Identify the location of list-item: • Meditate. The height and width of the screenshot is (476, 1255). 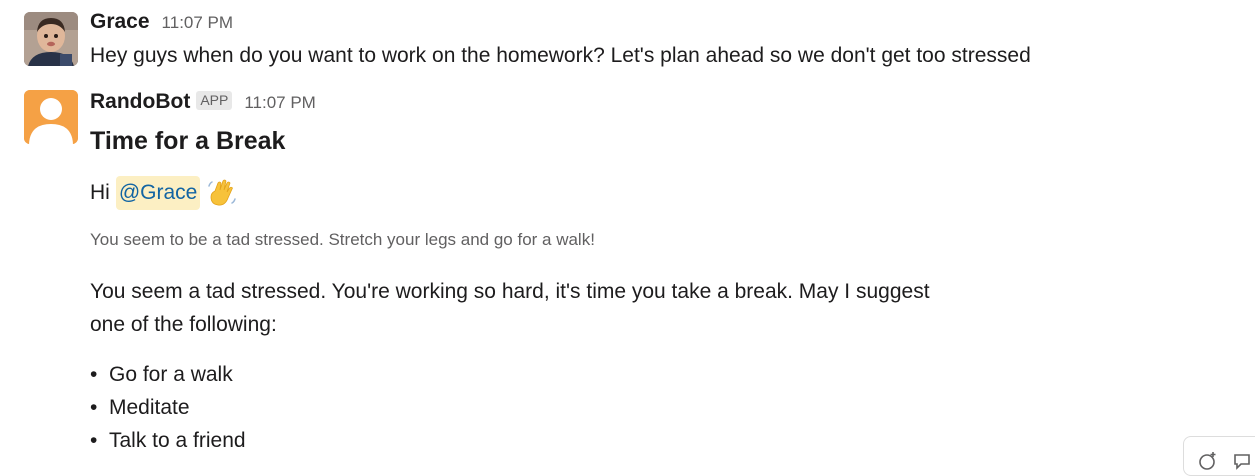
(168, 407).